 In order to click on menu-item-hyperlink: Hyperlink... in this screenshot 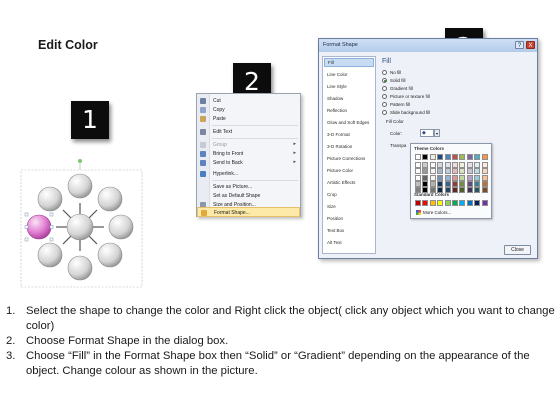, I will do `click(248, 174)`.